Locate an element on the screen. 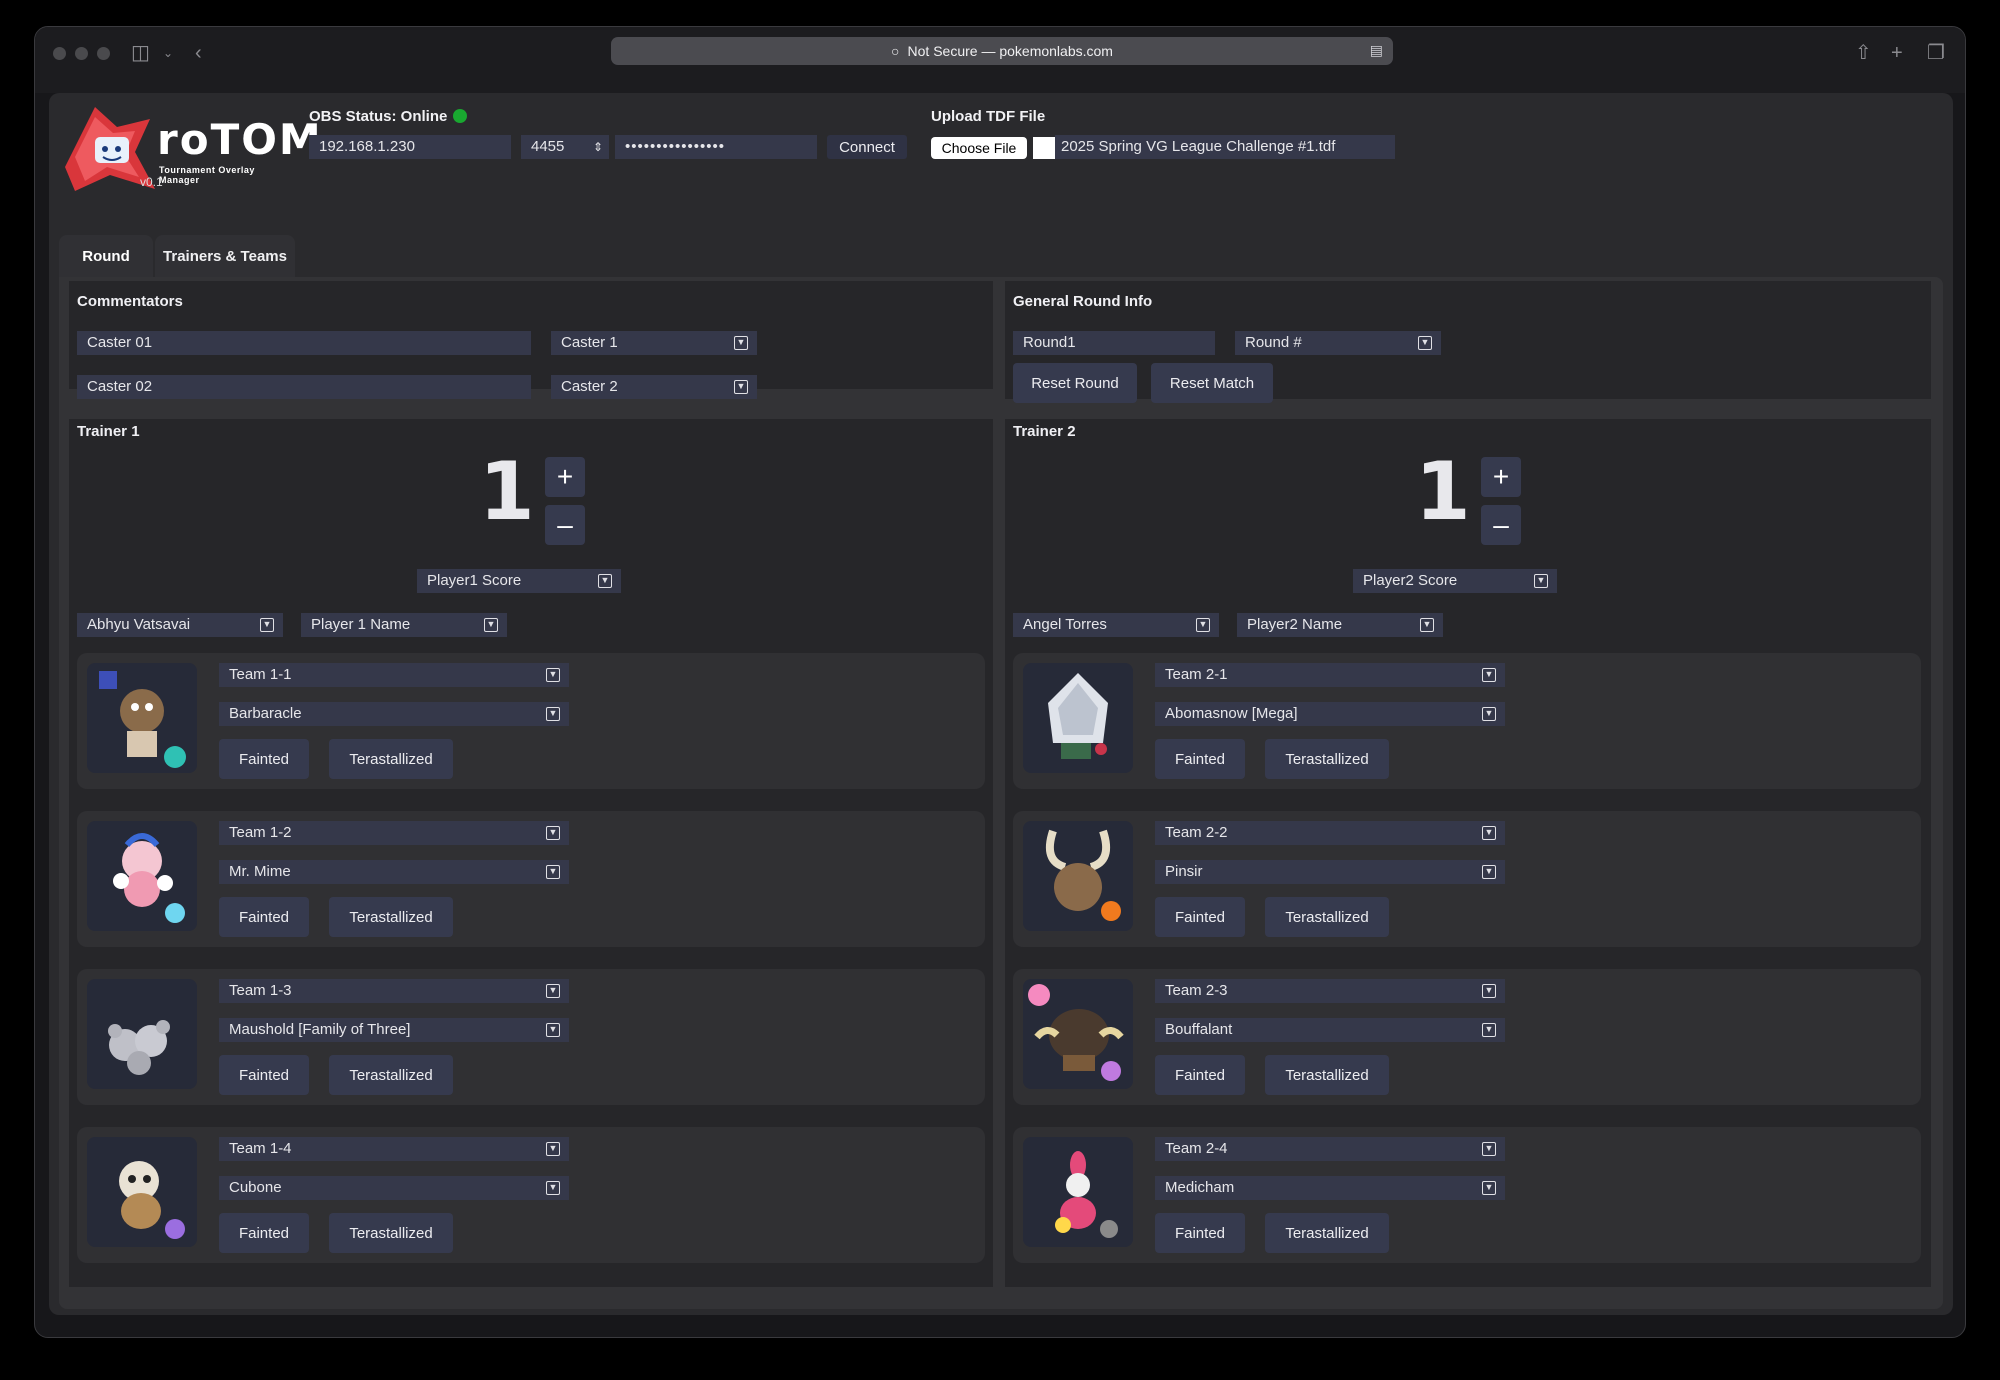 The height and width of the screenshot is (1380, 2000). reset-round-button: Reset Round is located at coordinates (1075, 383).